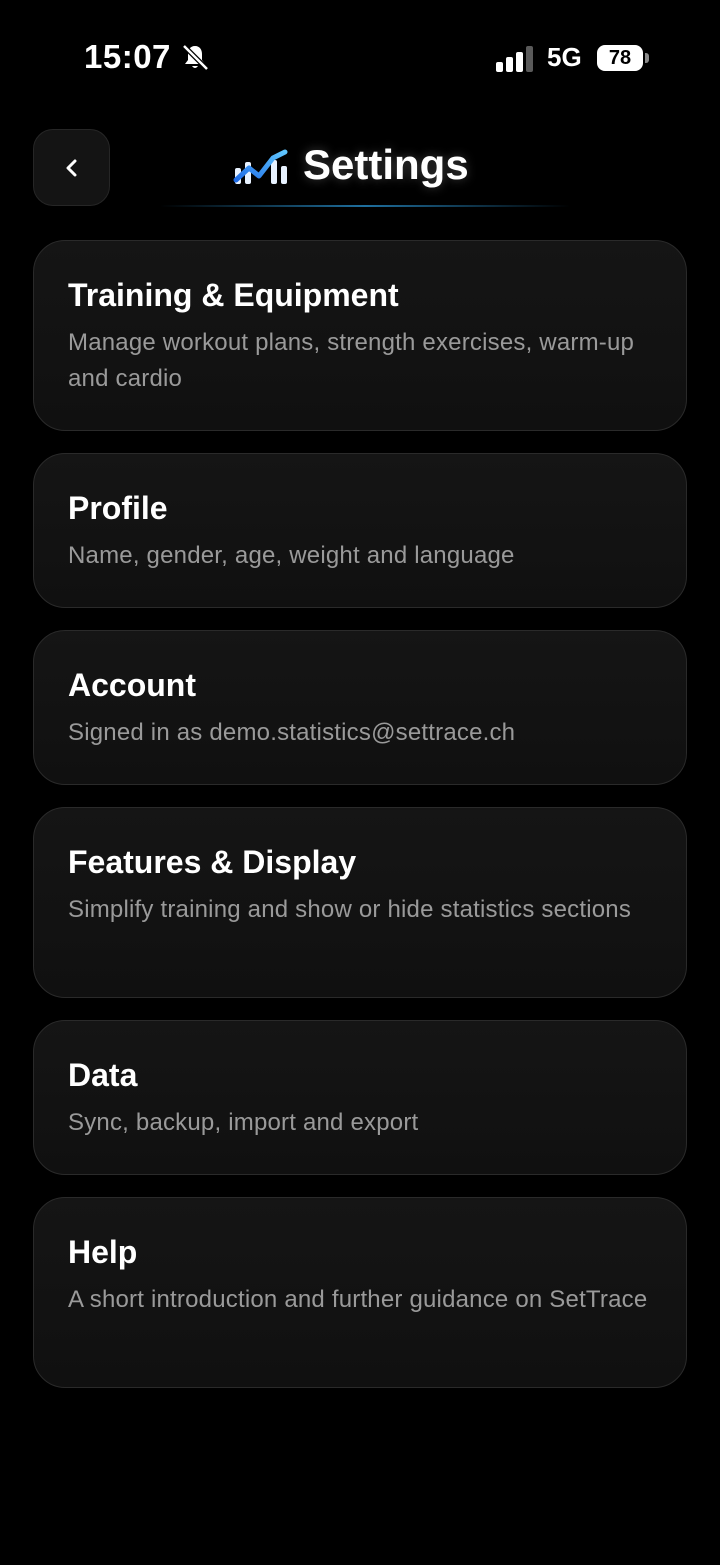  I want to click on card-title: Features & Display, so click(212, 862).